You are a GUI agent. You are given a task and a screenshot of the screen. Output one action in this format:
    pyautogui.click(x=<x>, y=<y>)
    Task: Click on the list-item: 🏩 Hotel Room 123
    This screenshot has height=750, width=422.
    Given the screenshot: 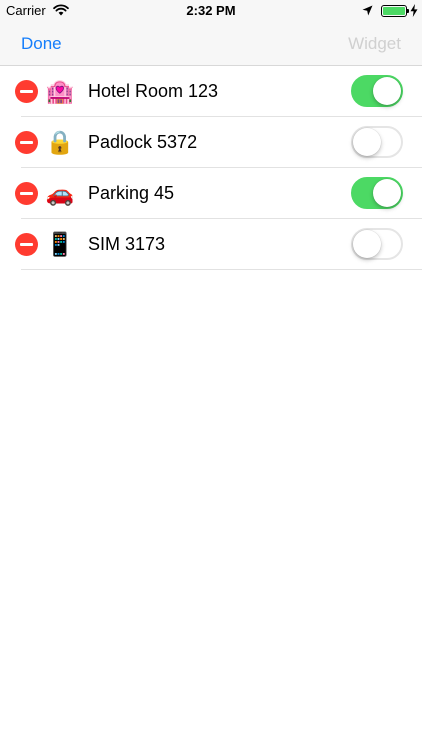 What is the action you would take?
    pyautogui.click(x=211, y=91)
    